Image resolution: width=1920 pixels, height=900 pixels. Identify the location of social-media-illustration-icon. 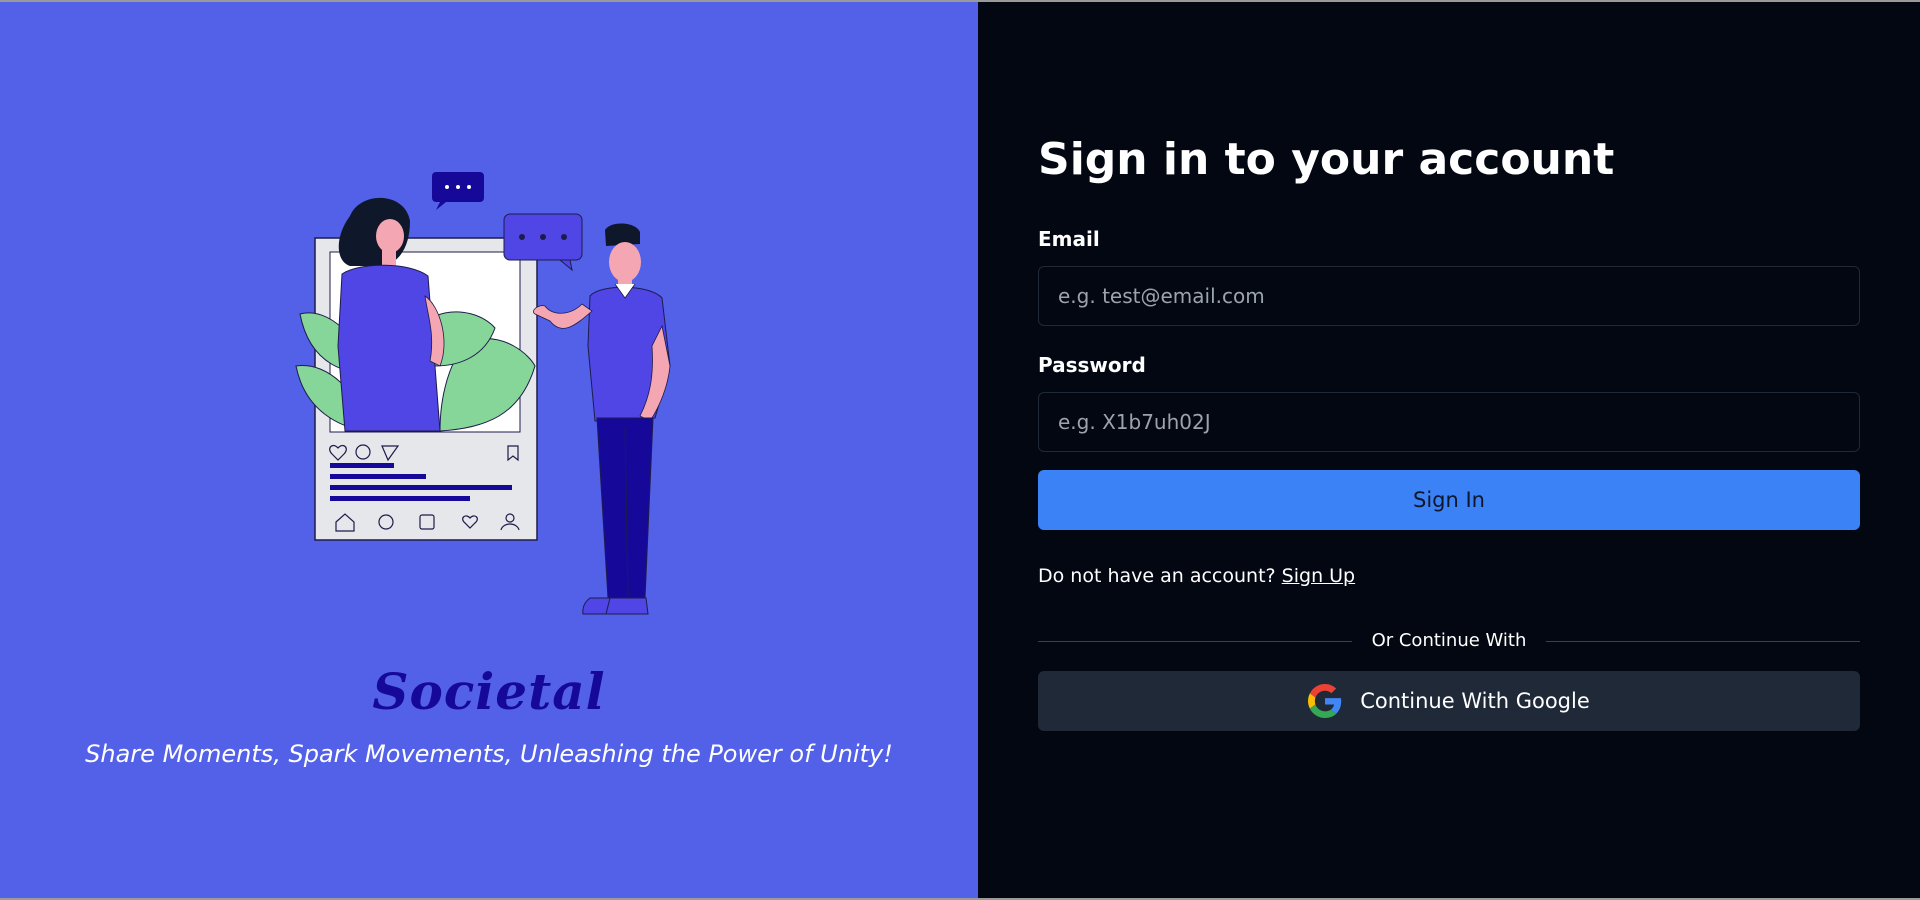
(483, 393).